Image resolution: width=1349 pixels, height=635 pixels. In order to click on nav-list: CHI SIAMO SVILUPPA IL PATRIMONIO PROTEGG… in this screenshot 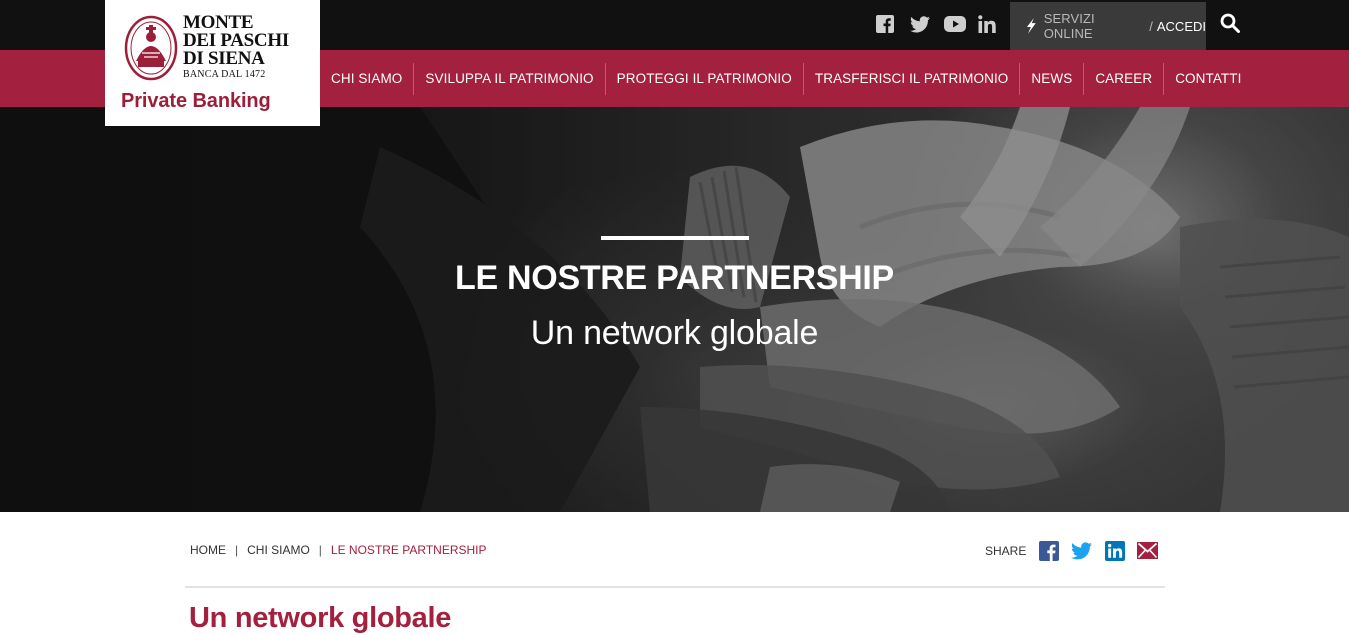, I will do `click(786, 78)`.